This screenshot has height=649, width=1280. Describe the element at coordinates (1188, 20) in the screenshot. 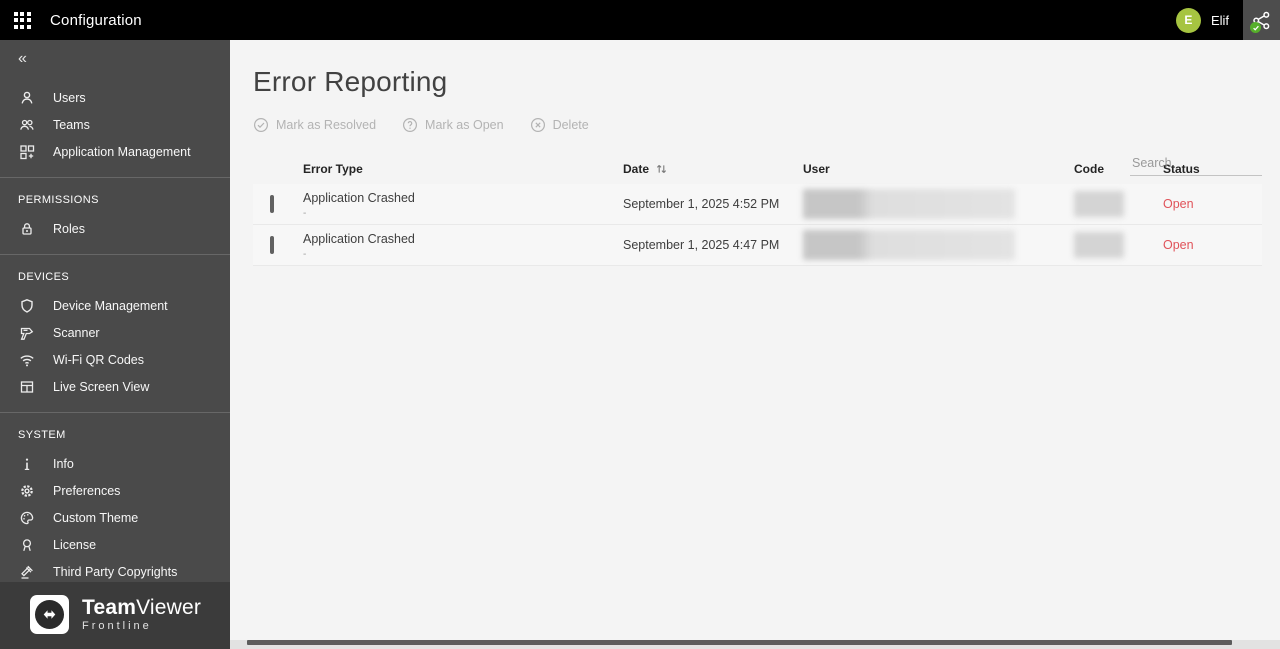

I see `user-avatar: E` at that location.